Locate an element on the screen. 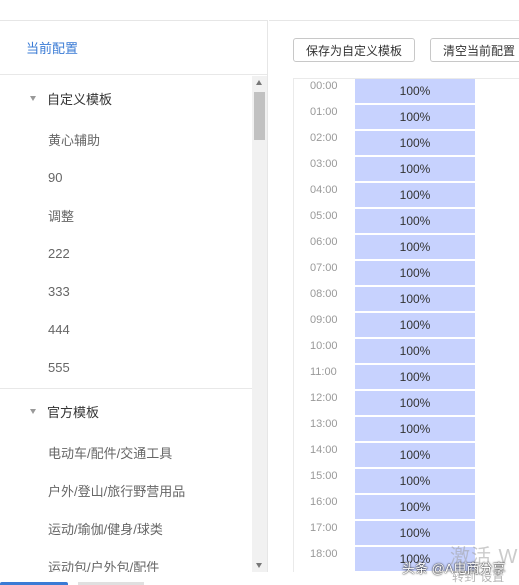 The height and width of the screenshot is (585, 519). hour-label: 14:00 is located at coordinates (324, 450).